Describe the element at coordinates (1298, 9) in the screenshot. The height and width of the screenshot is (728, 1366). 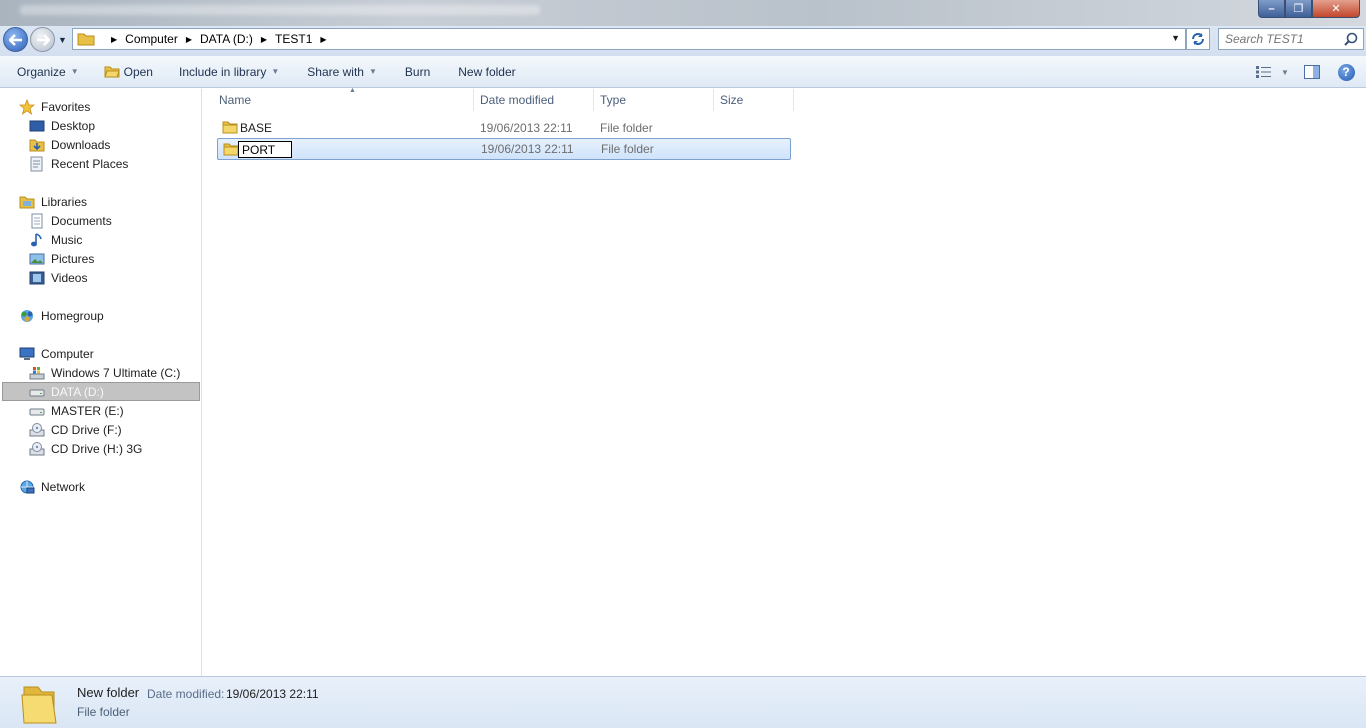
I see `maximize-button: ❐` at that location.